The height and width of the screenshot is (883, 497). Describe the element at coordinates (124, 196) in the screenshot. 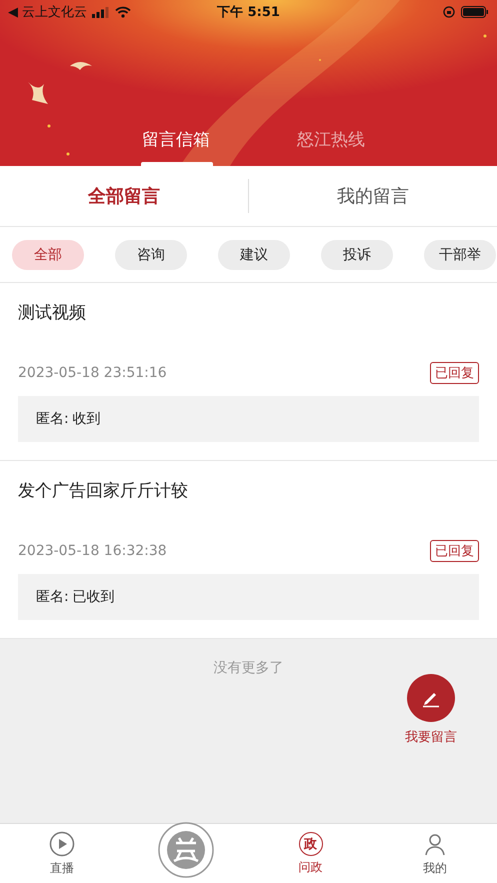

I see `message-tab: 全部留言` at that location.